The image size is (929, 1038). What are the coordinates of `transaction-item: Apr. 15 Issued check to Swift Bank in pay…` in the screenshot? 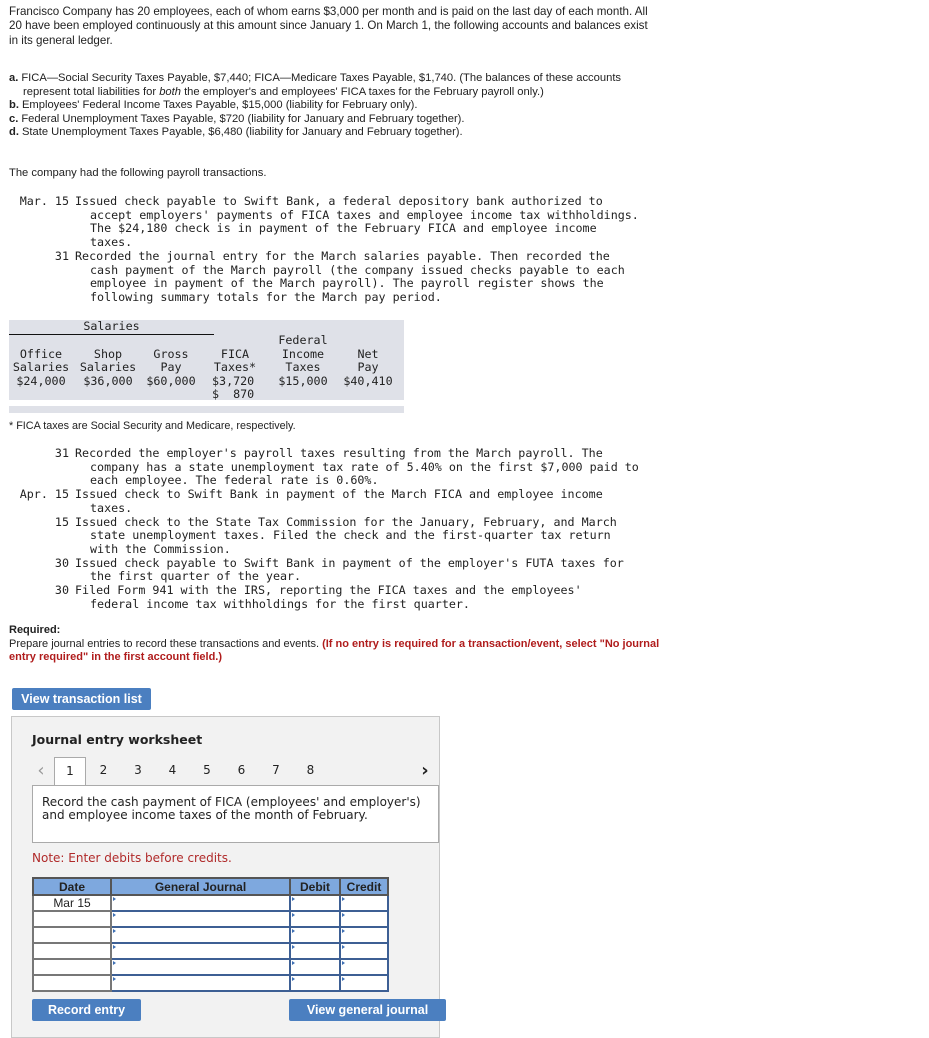 It's located at (324, 494).